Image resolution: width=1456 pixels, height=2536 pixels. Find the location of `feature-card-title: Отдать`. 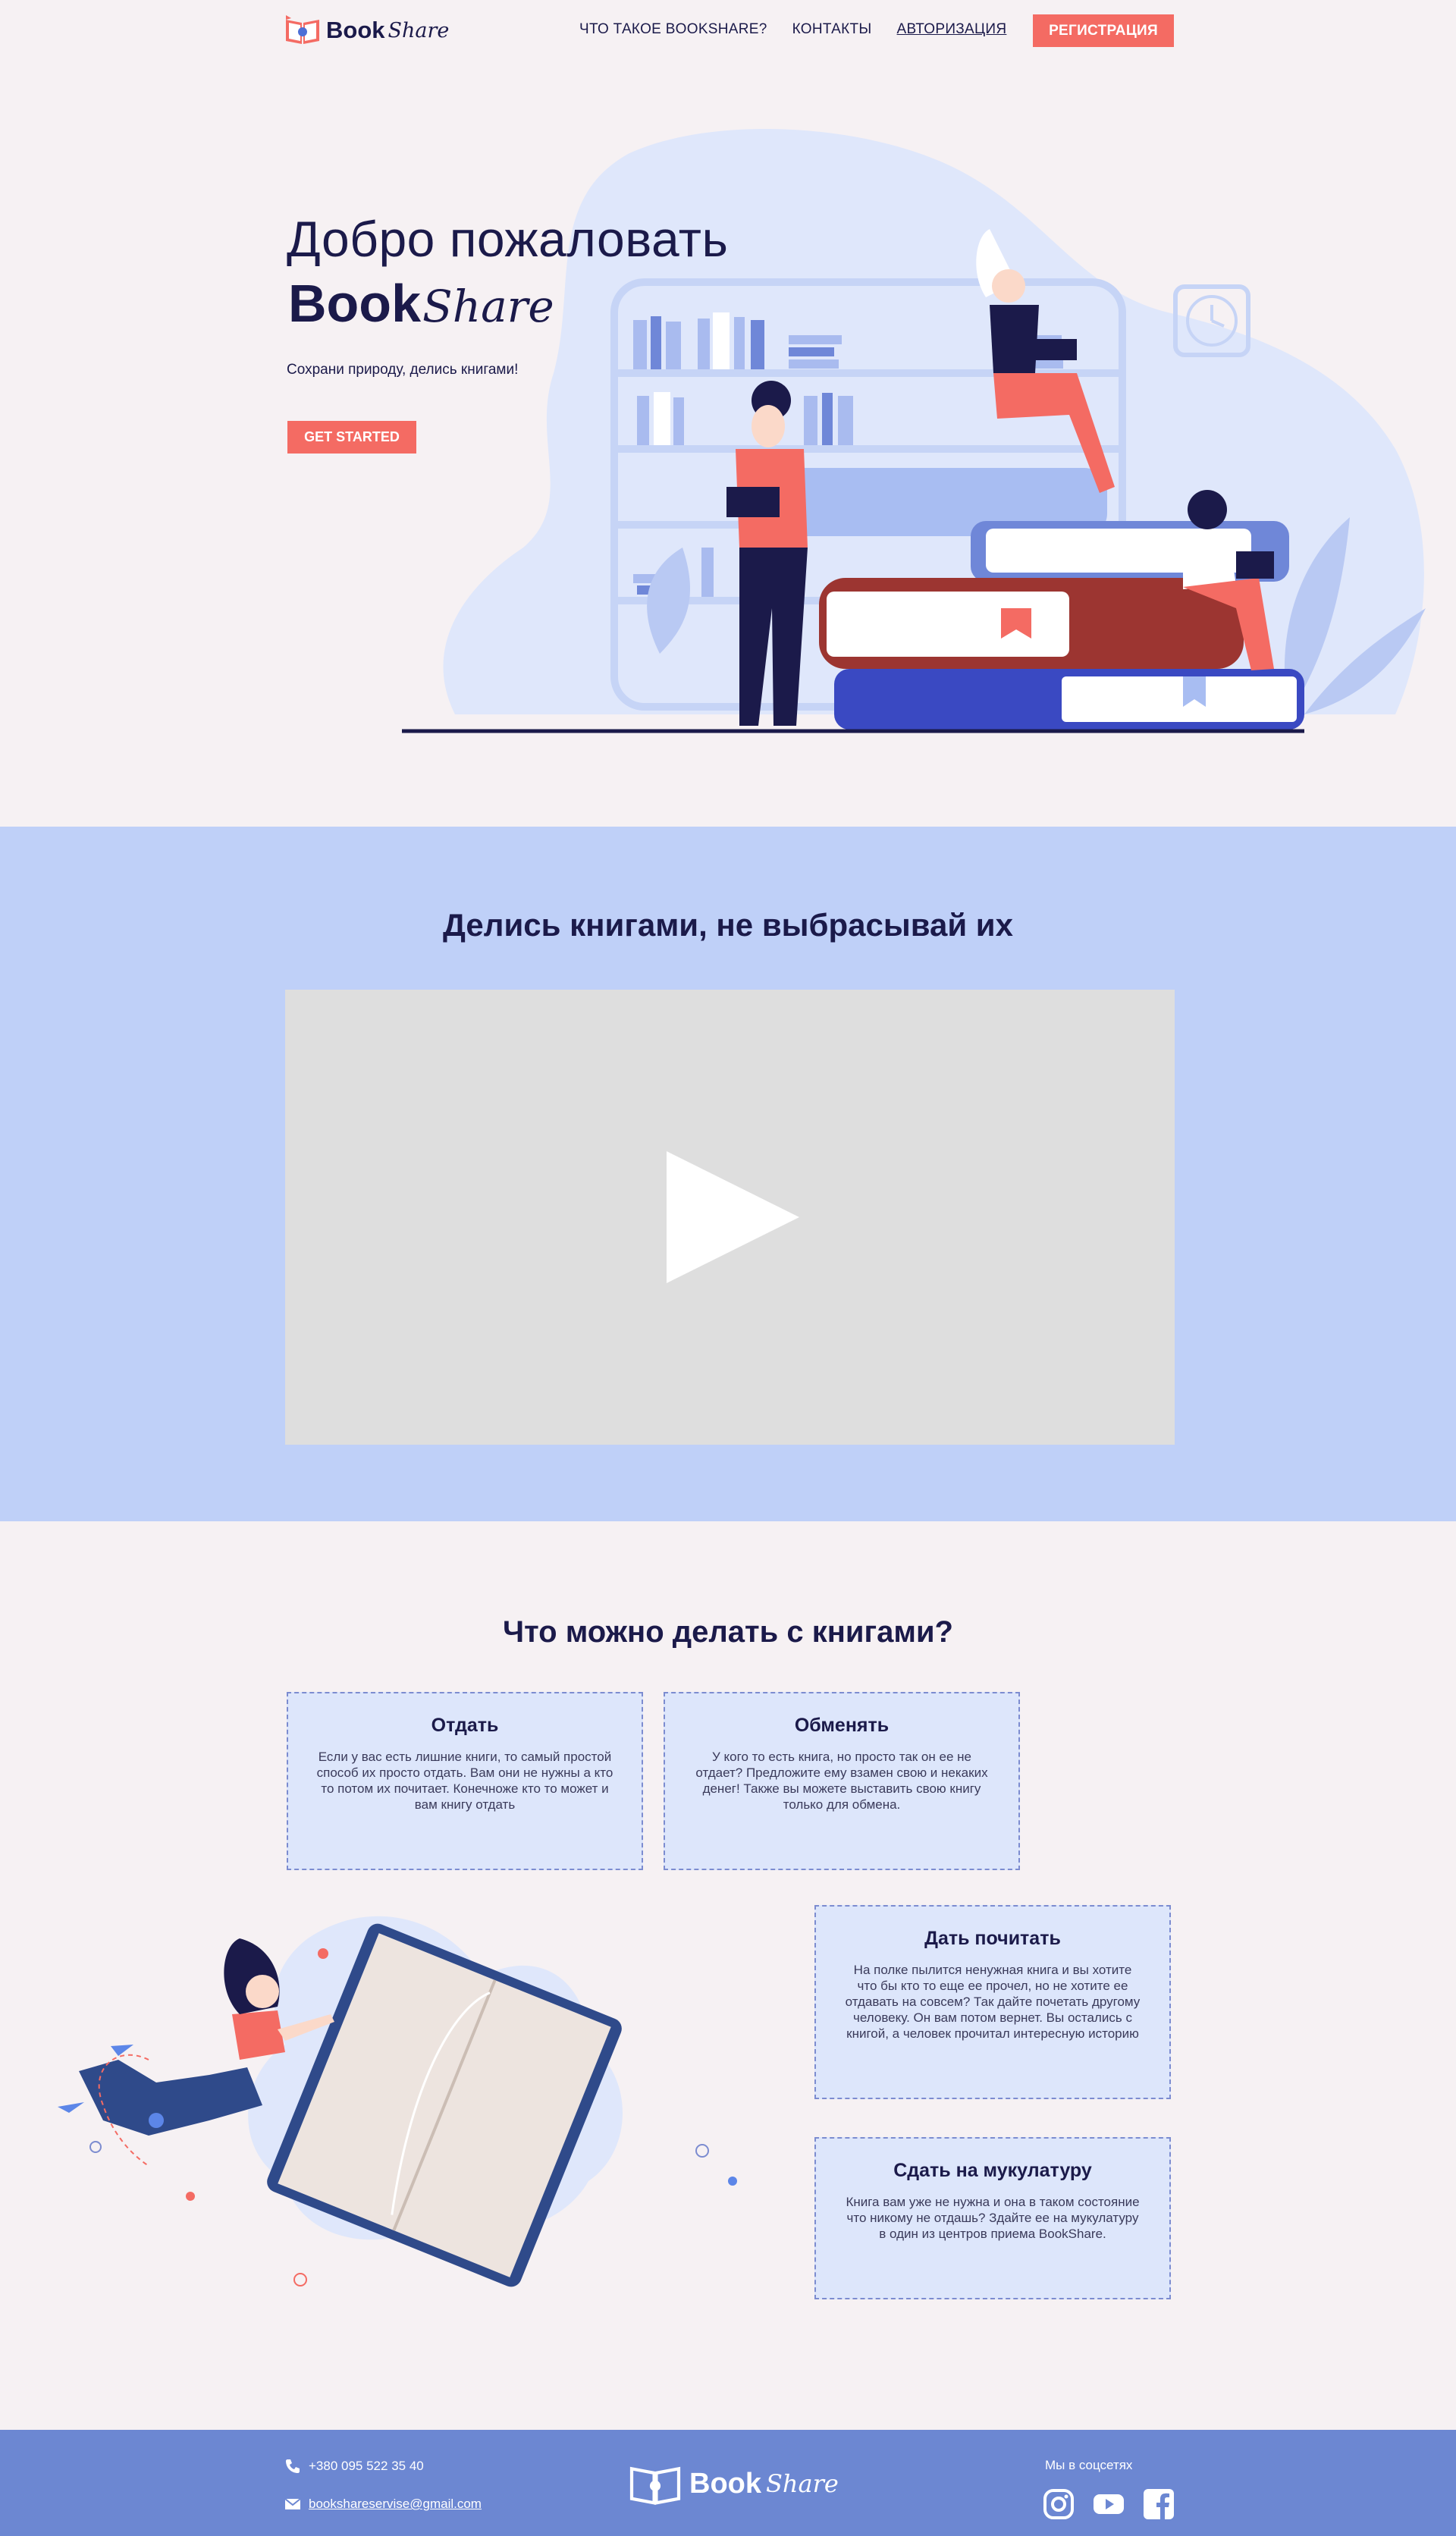

feature-card-title: Отдать is located at coordinates (465, 1725).